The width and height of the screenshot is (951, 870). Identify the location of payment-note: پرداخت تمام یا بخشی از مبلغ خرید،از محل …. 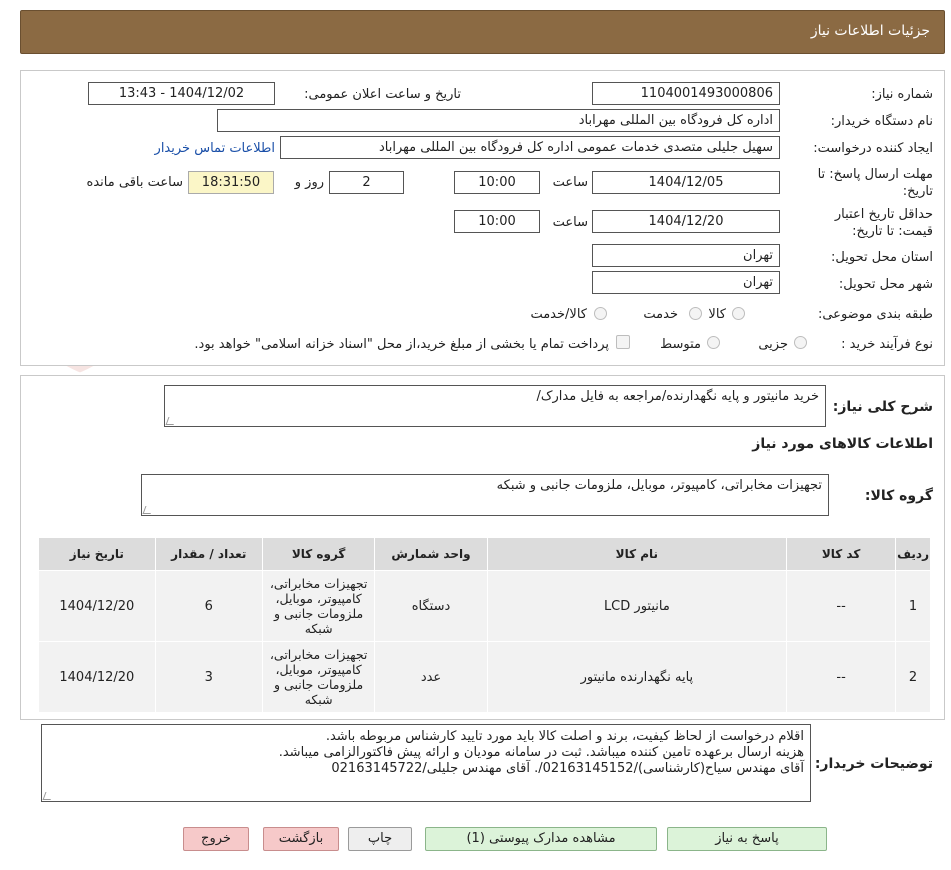
(401, 344).